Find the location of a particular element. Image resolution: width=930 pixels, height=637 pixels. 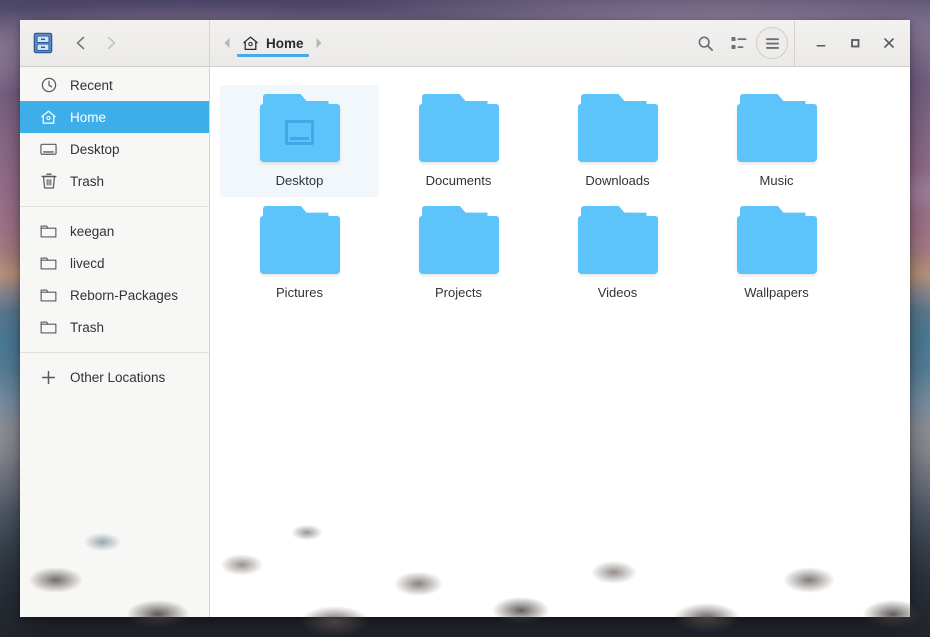

file-item-label: Music is located at coordinates (776, 180).